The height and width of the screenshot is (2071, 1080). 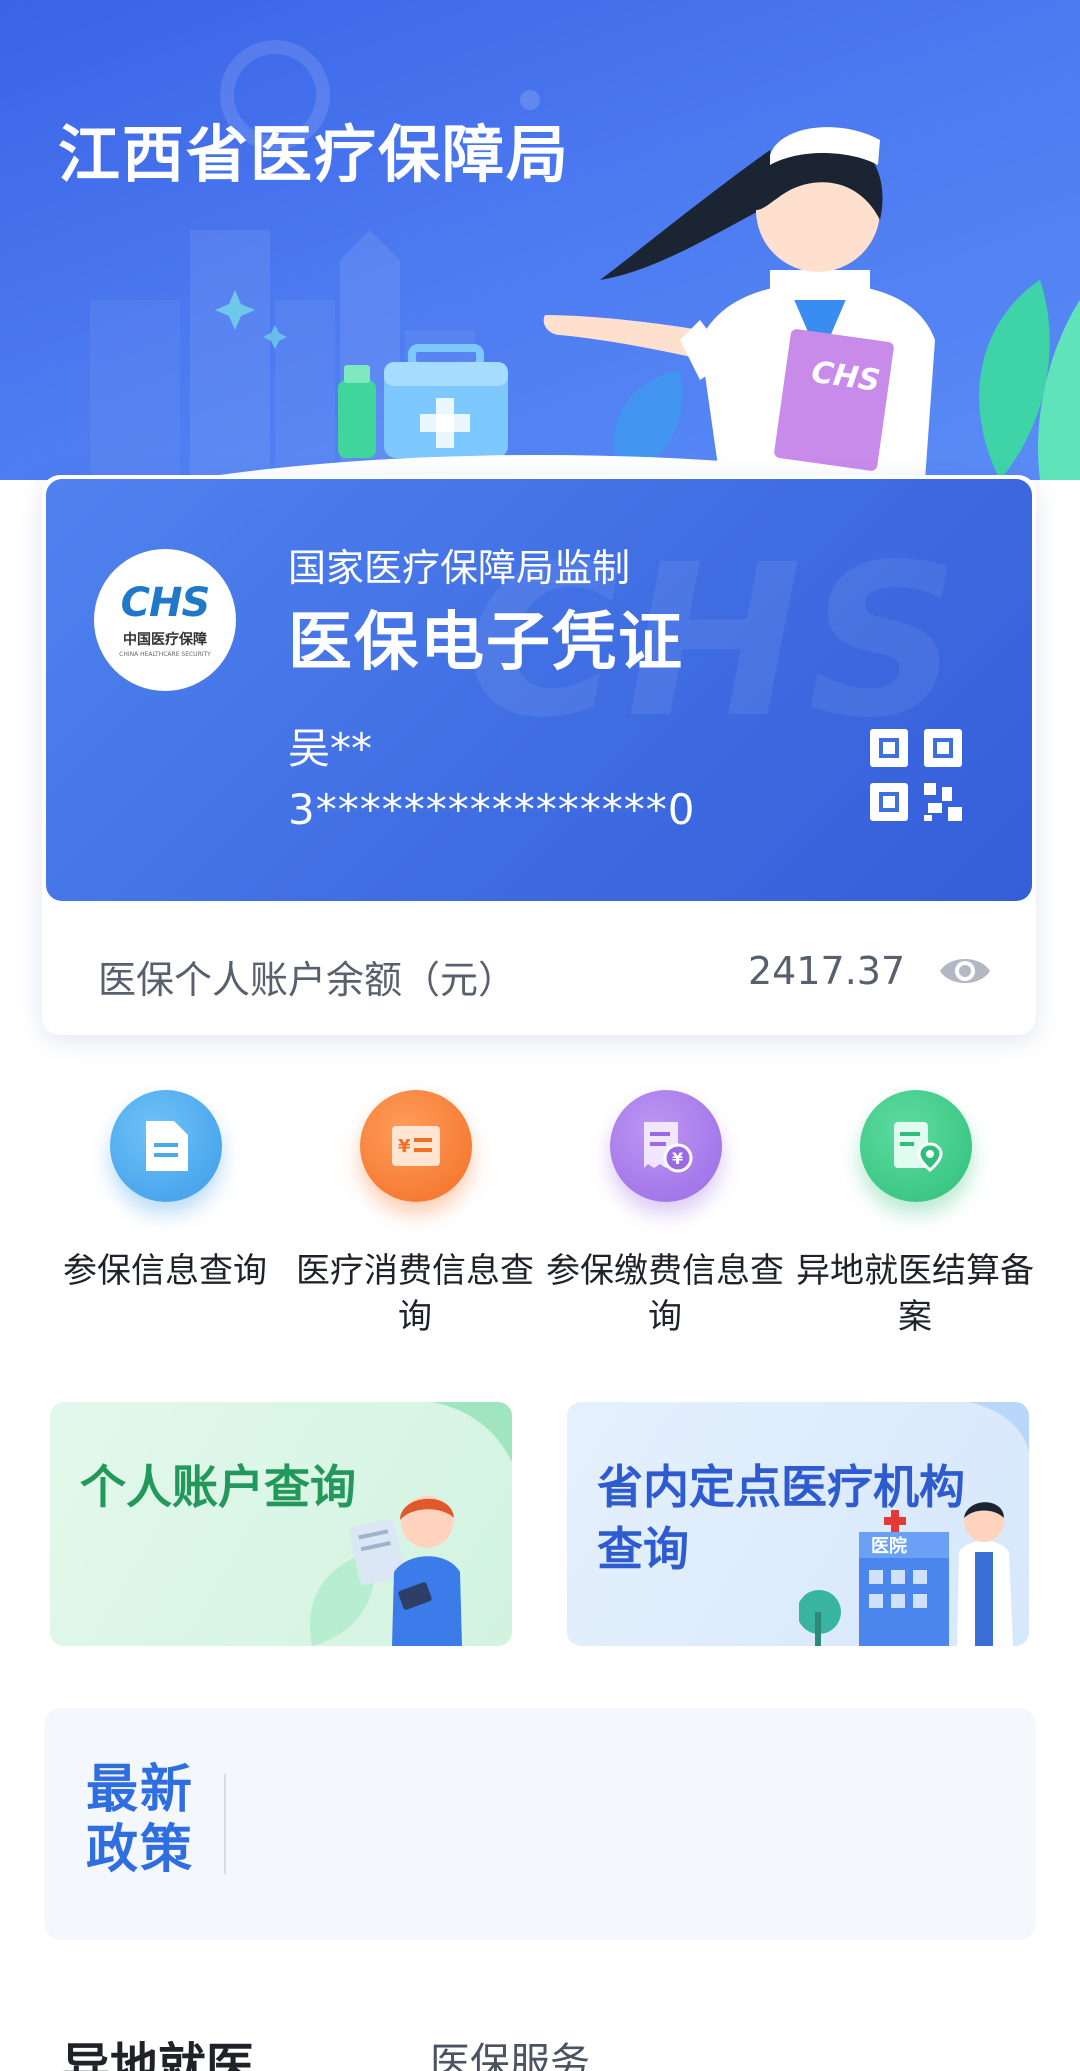 What do you see at coordinates (492, 809) in the screenshot?
I see `holder-id: 3****************0` at bounding box center [492, 809].